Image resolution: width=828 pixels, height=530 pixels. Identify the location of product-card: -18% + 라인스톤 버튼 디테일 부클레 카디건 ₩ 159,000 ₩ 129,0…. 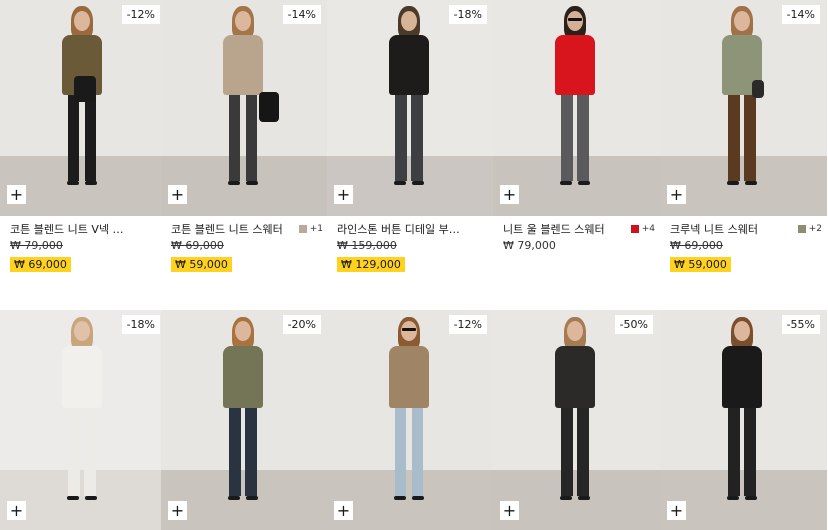
(410, 150).